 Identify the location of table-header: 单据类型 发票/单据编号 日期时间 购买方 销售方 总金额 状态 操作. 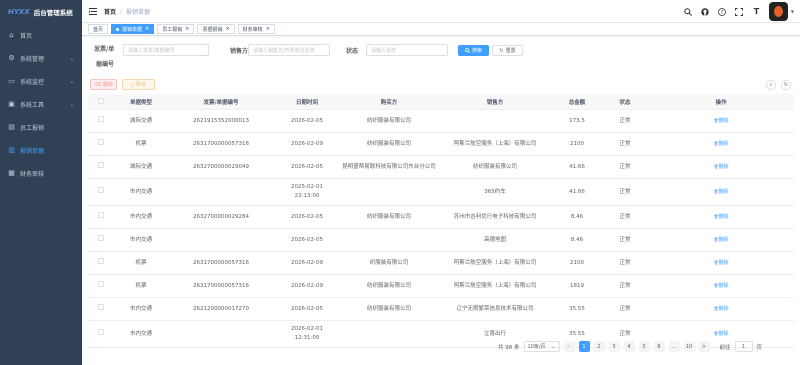
(441, 102).